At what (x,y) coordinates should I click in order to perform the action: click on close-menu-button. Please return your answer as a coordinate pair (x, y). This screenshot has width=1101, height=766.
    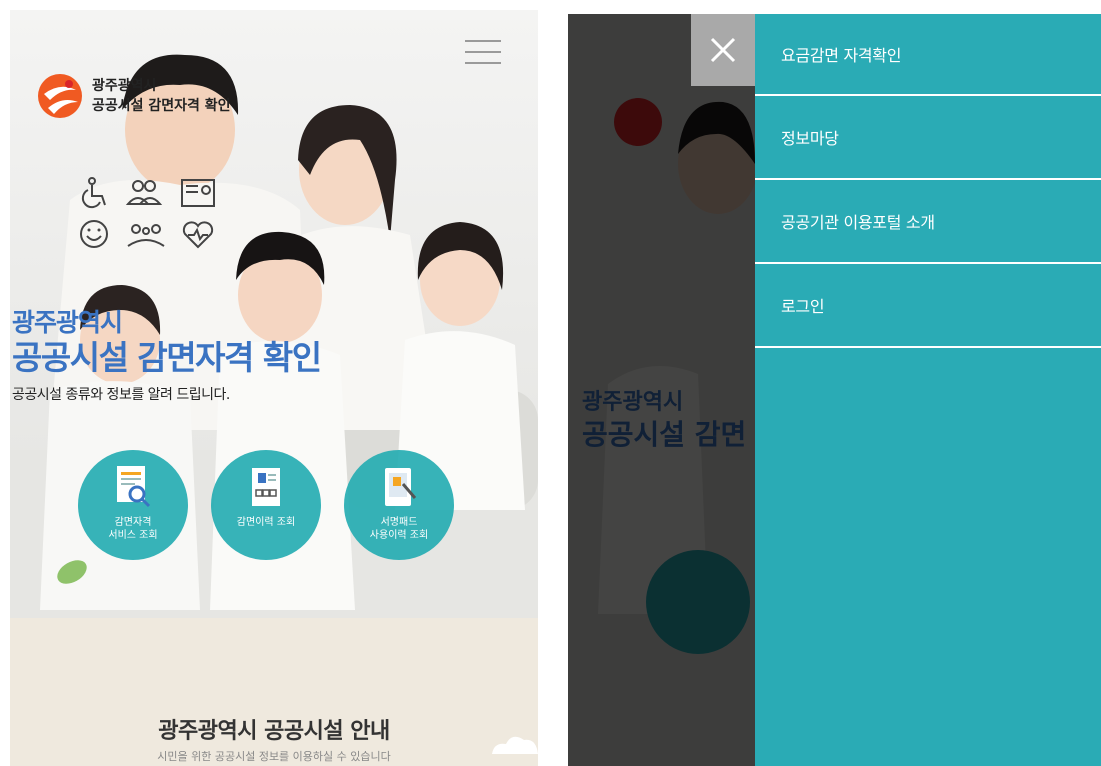
    Looking at the image, I should click on (723, 50).